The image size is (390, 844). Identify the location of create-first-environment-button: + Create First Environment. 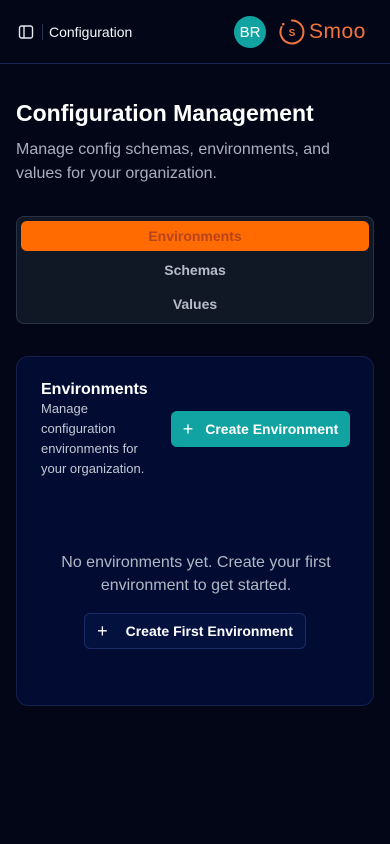
(195, 631).